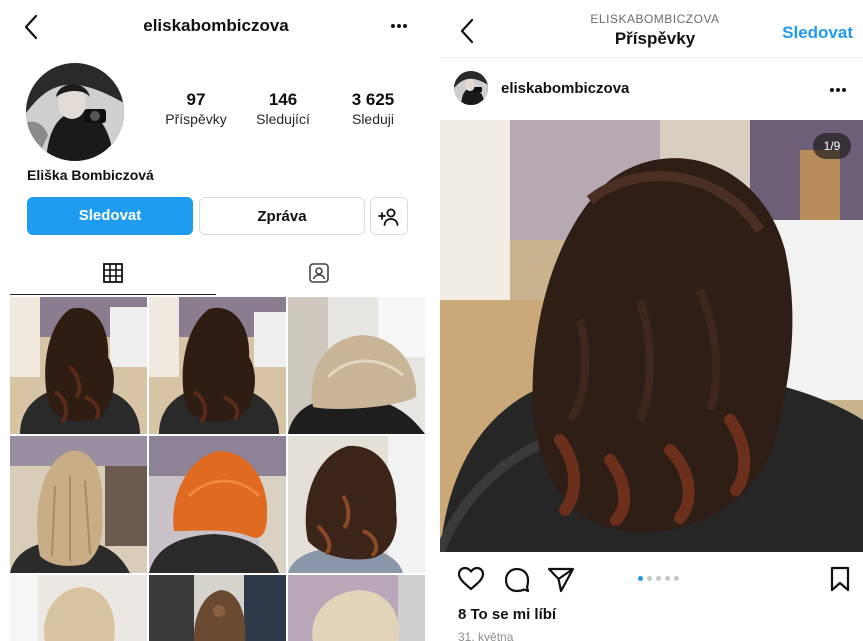 This screenshot has height=641, width=863. Describe the element at coordinates (507, 614) in the screenshot. I see `likes-count: 8 To se mi líbí` at that location.